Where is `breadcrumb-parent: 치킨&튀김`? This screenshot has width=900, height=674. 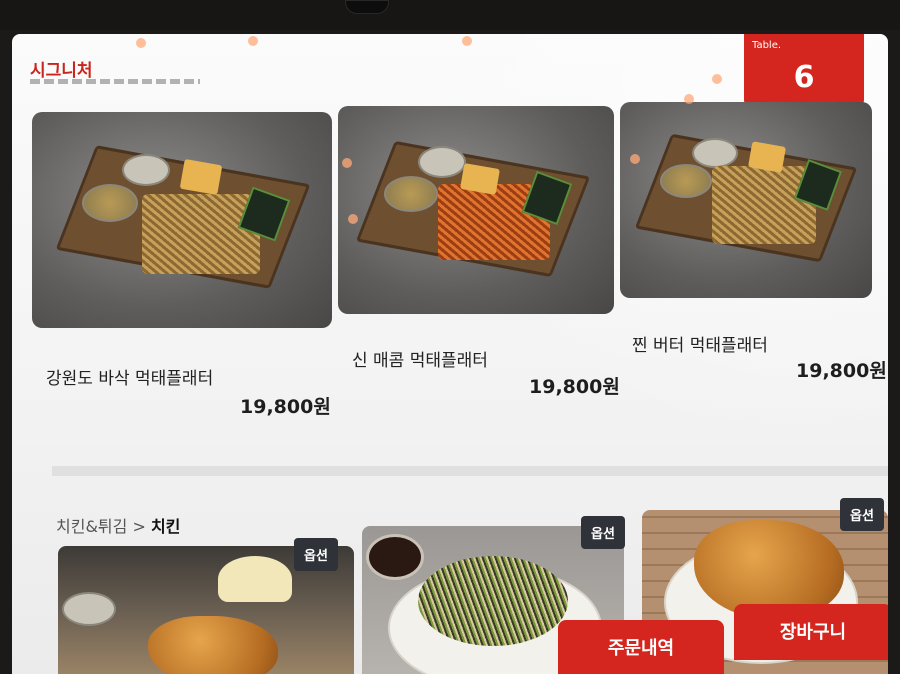
breadcrumb-parent: 치킨&튀김 is located at coordinates (91, 526).